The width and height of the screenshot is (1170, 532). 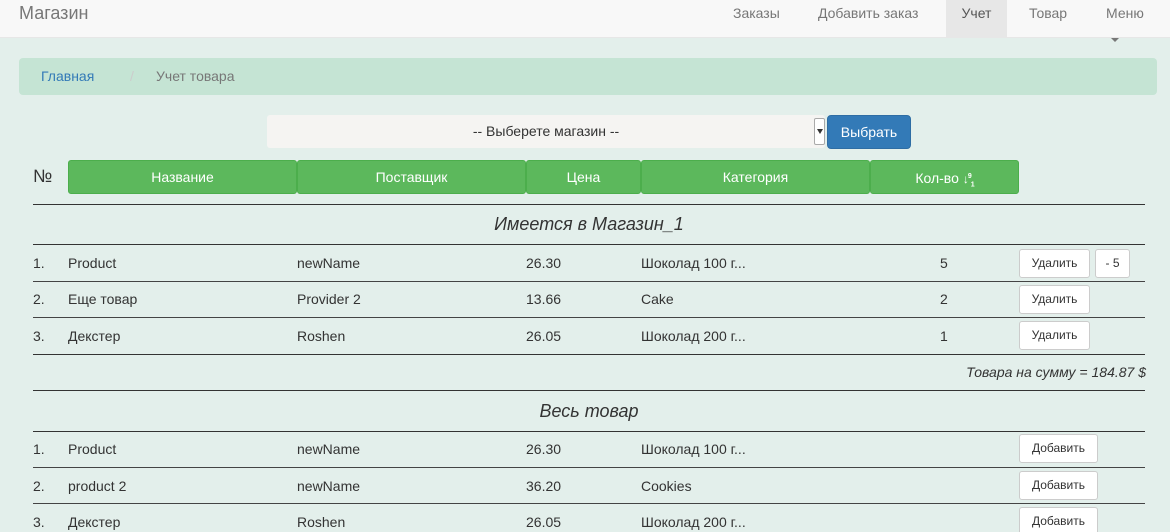 I want to click on nav-accounting: Учет, so click(x=976, y=19).